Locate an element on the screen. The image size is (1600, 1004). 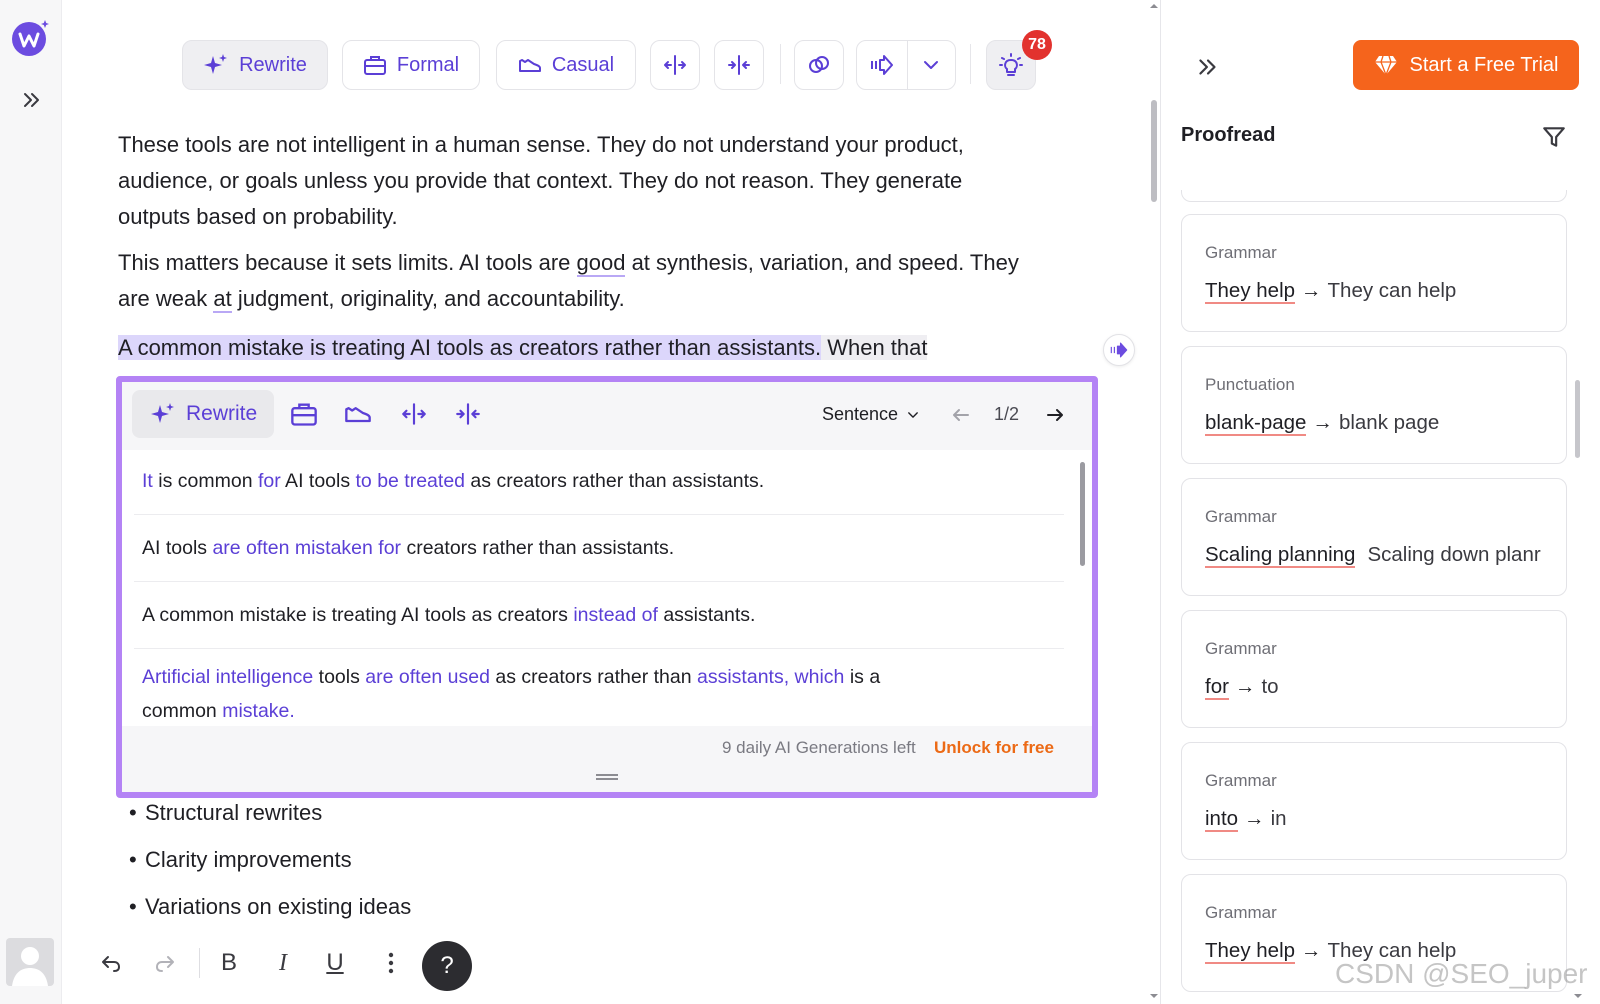
formal-button: Formal is located at coordinates (411, 65).